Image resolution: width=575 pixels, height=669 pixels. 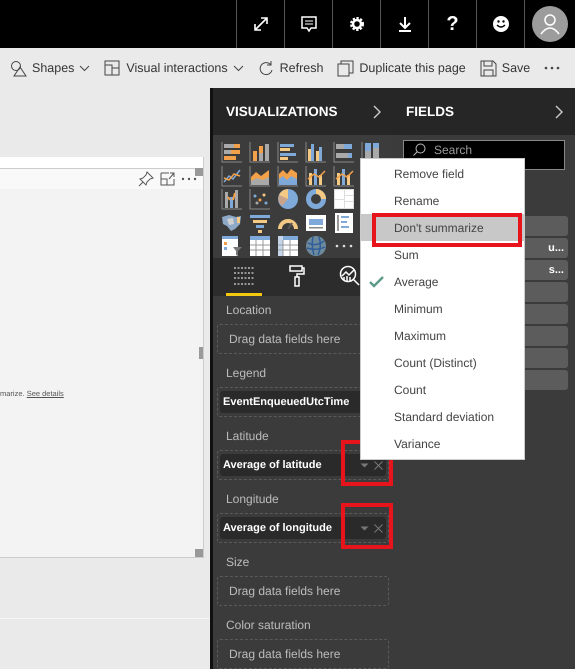 I want to click on well-label: Color saturation, so click(x=268, y=625).